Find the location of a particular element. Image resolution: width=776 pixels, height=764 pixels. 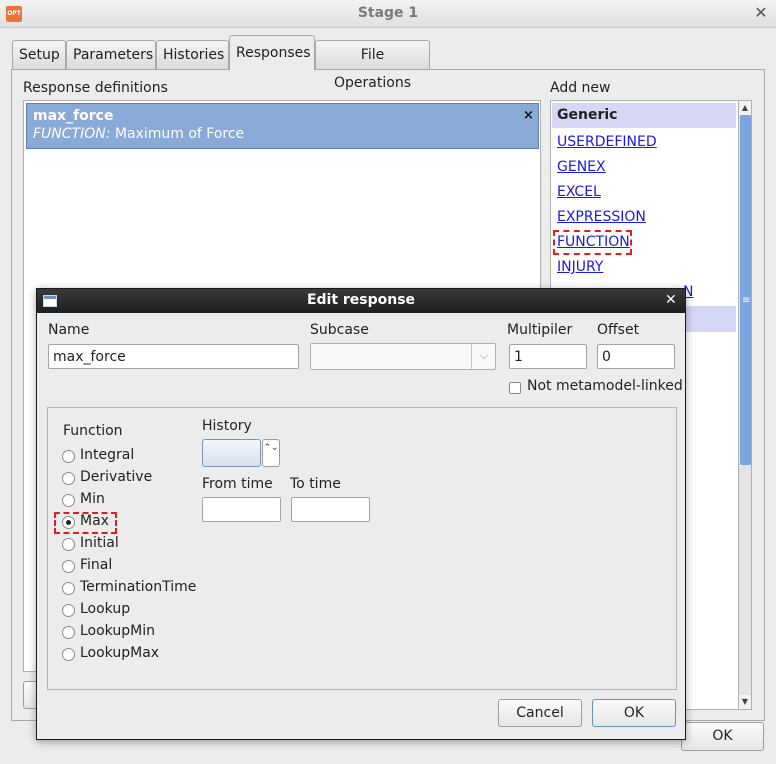

tab-file-operations: File Operations is located at coordinates (372, 65).